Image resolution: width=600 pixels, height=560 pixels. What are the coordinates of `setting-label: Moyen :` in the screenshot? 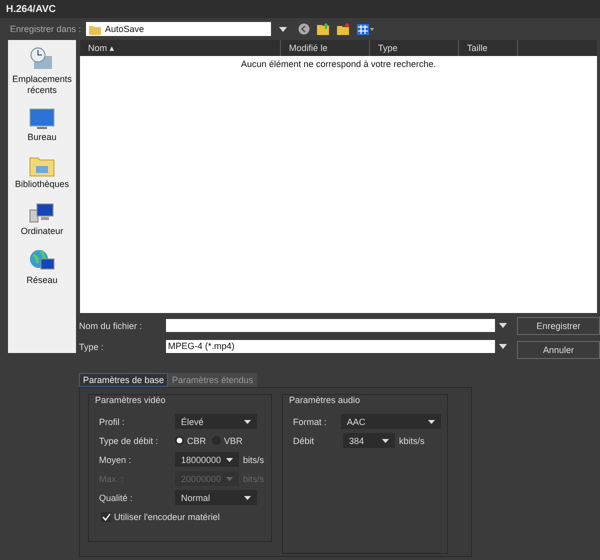 It's located at (115, 459).